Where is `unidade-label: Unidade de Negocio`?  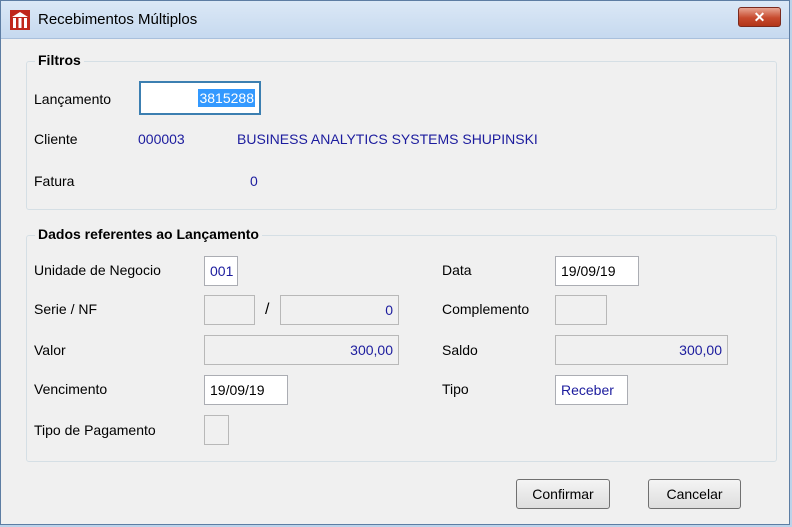
unidade-label: Unidade de Negocio is located at coordinates (97, 270).